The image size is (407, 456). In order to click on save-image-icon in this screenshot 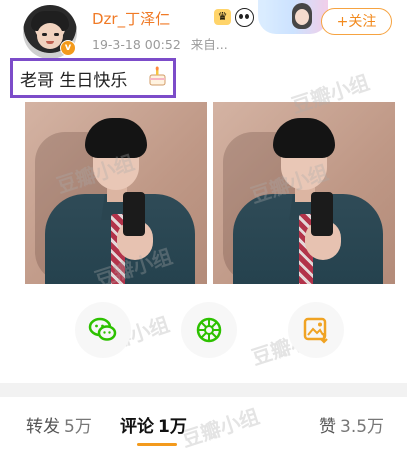, I will do `click(315, 330)`.